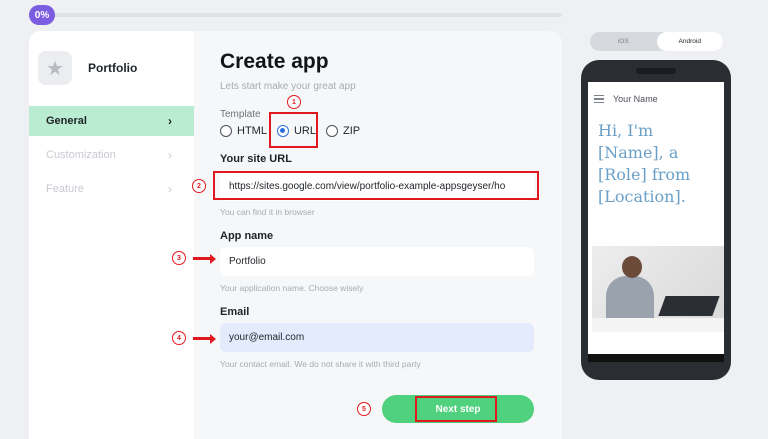 The width and height of the screenshot is (768, 439). I want to click on os-option-android: Android, so click(689, 41).